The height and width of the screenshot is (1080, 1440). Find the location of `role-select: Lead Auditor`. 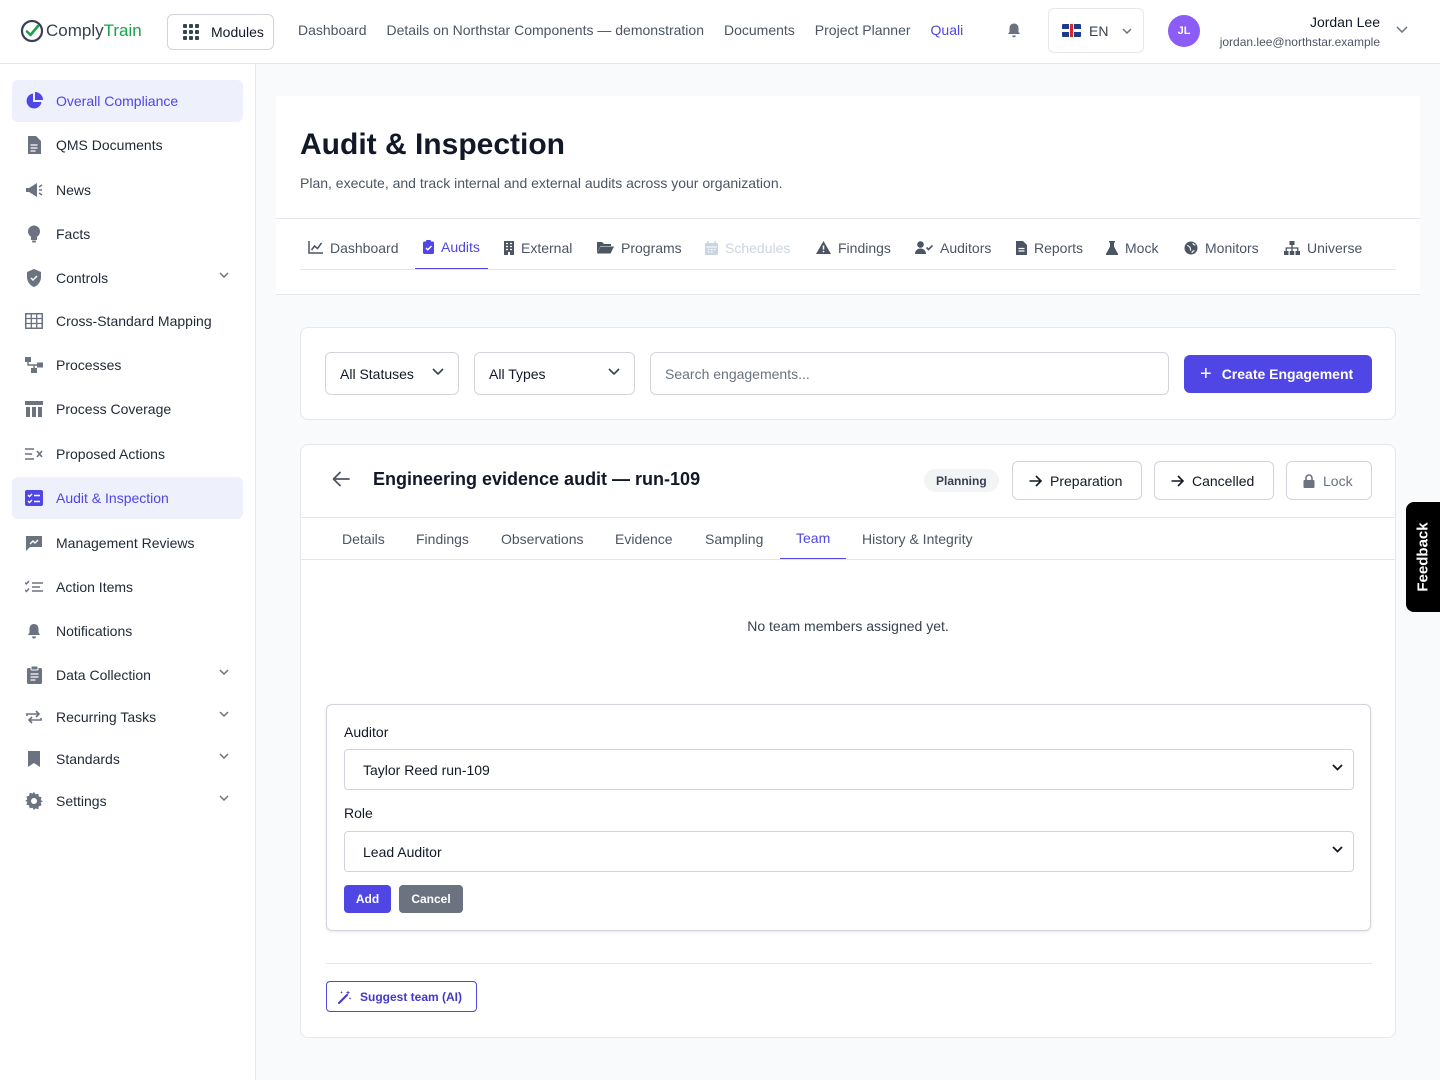

role-select: Lead Auditor is located at coordinates (849, 851).